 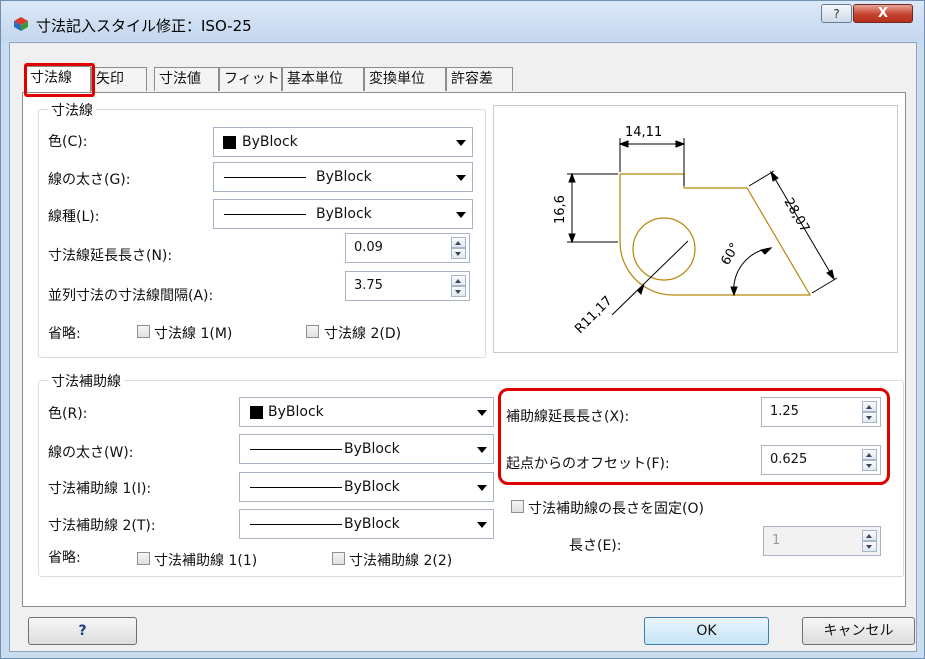 I want to click on dim-lineweight-label: 線の太さ(G):, so click(x=89, y=180).